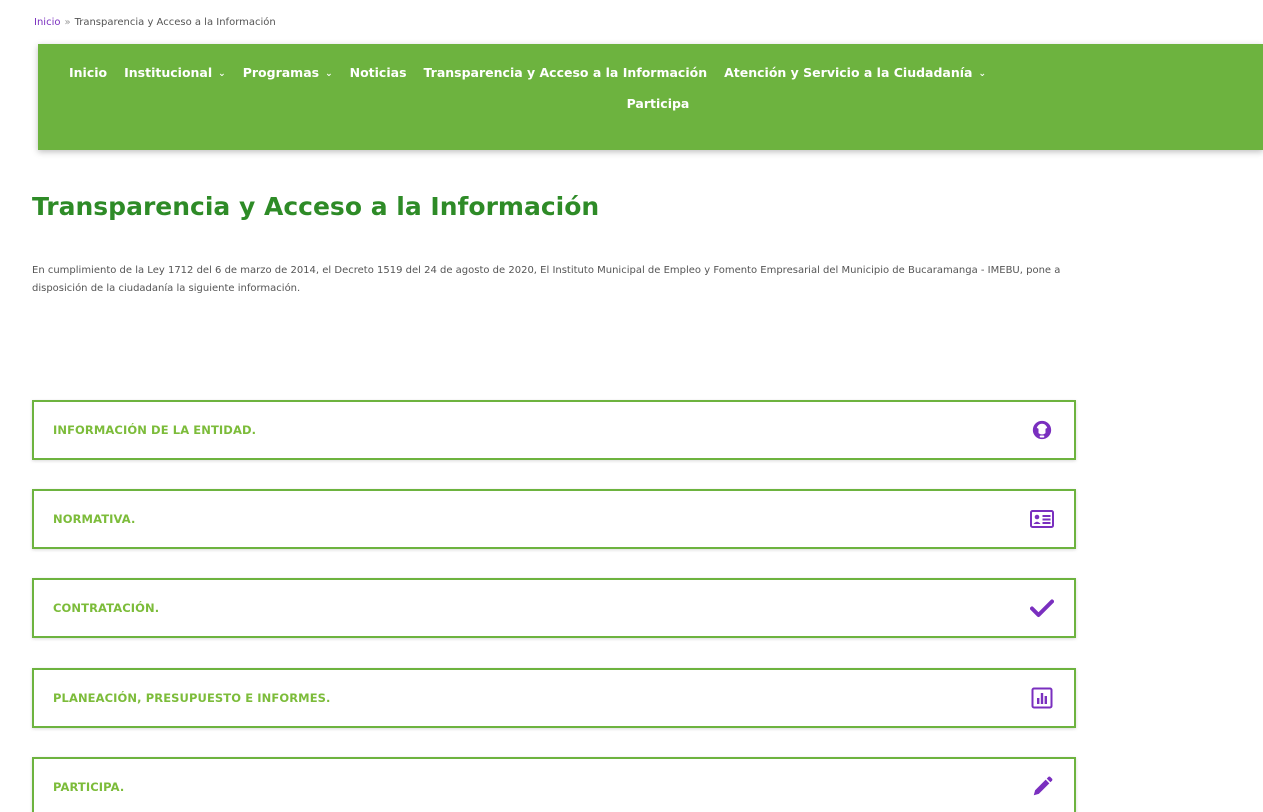  Describe the element at coordinates (94, 519) in the screenshot. I see `section-label: NORMATIVA.` at that location.